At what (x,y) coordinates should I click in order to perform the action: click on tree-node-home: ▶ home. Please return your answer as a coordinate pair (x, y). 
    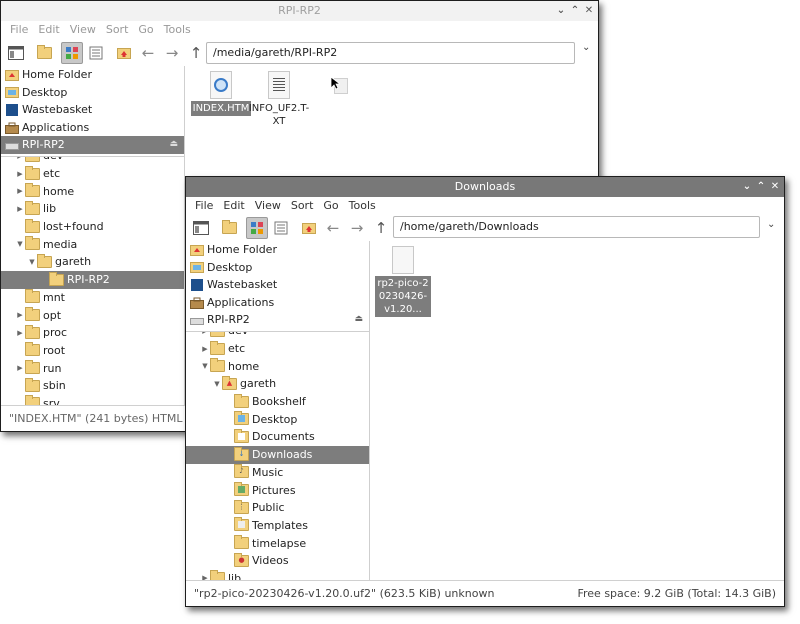
    Looking at the image, I should click on (92, 191).